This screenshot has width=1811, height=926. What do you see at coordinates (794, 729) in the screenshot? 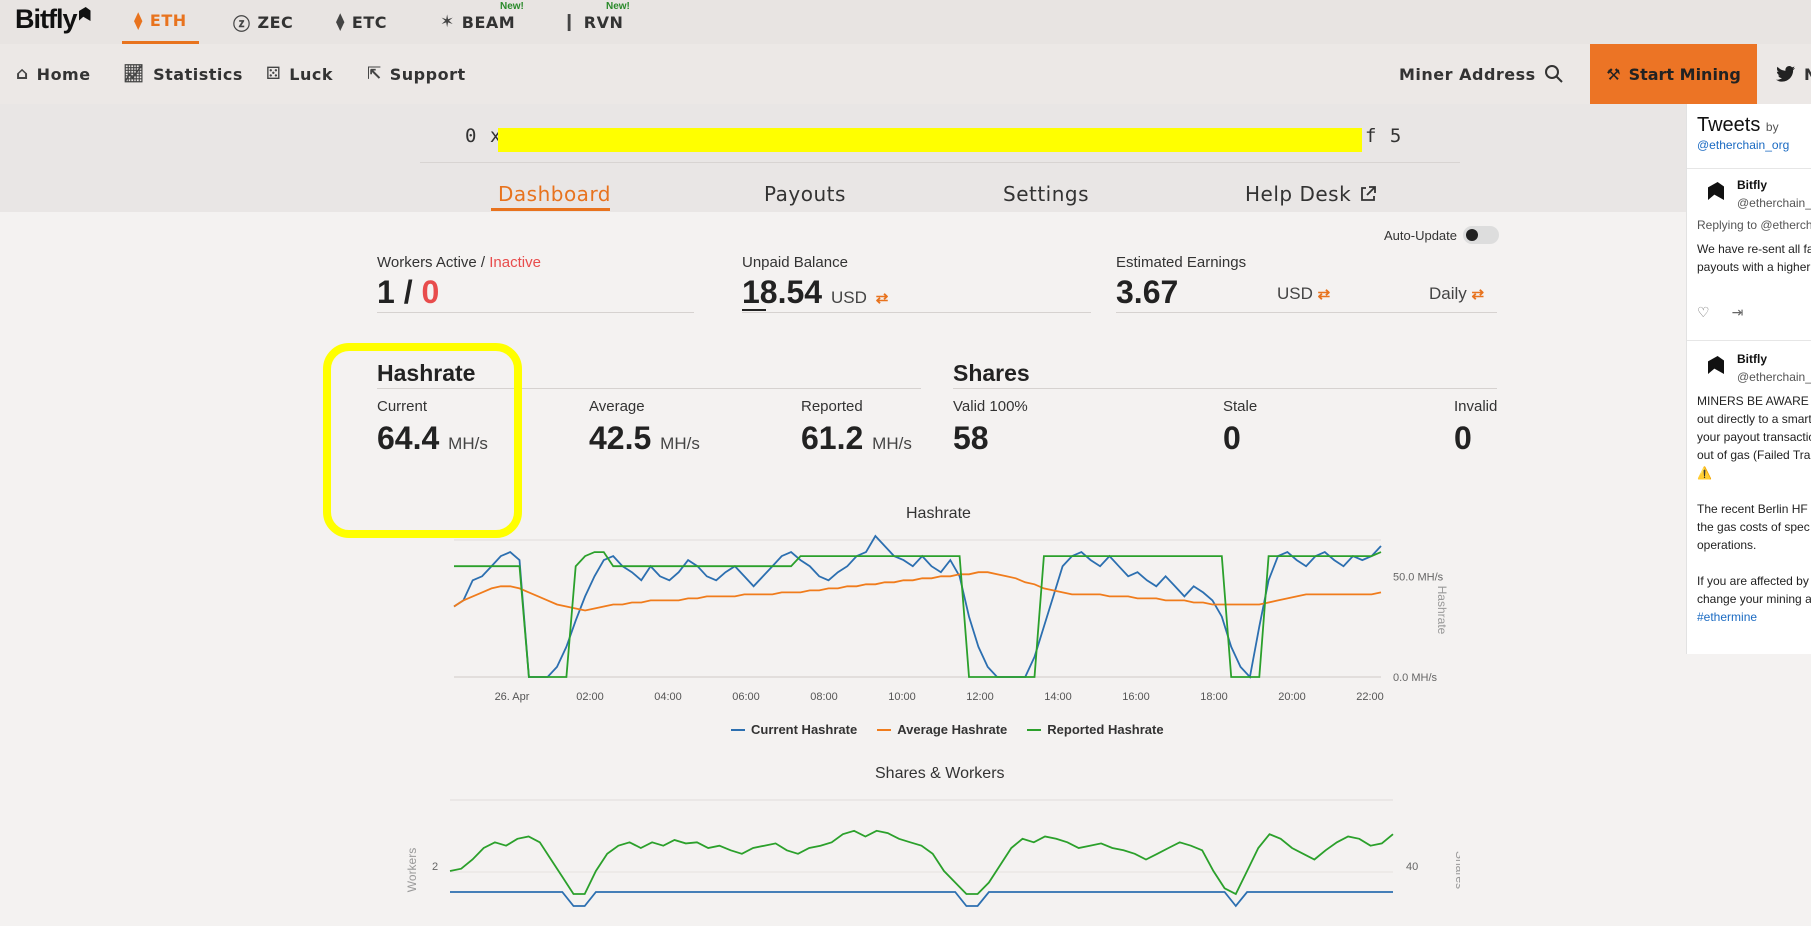
I see `legend-current-hashrate: Current Hashrate` at bounding box center [794, 729].